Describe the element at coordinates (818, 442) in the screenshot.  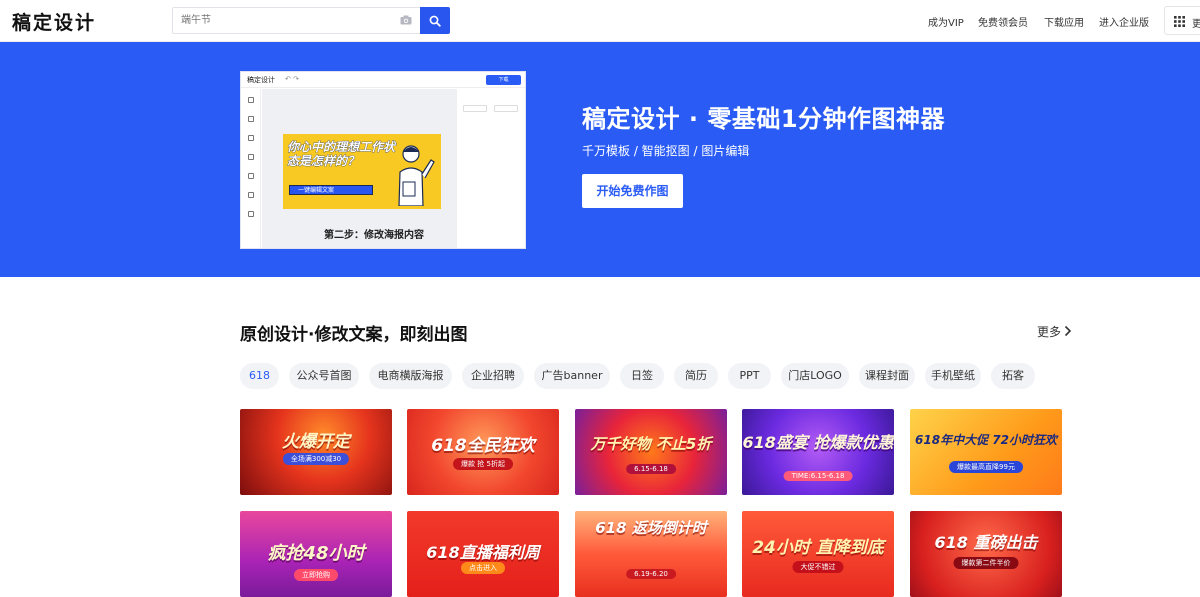
I see `template-title: 618盛宴 抢爆款优惠` at that location.